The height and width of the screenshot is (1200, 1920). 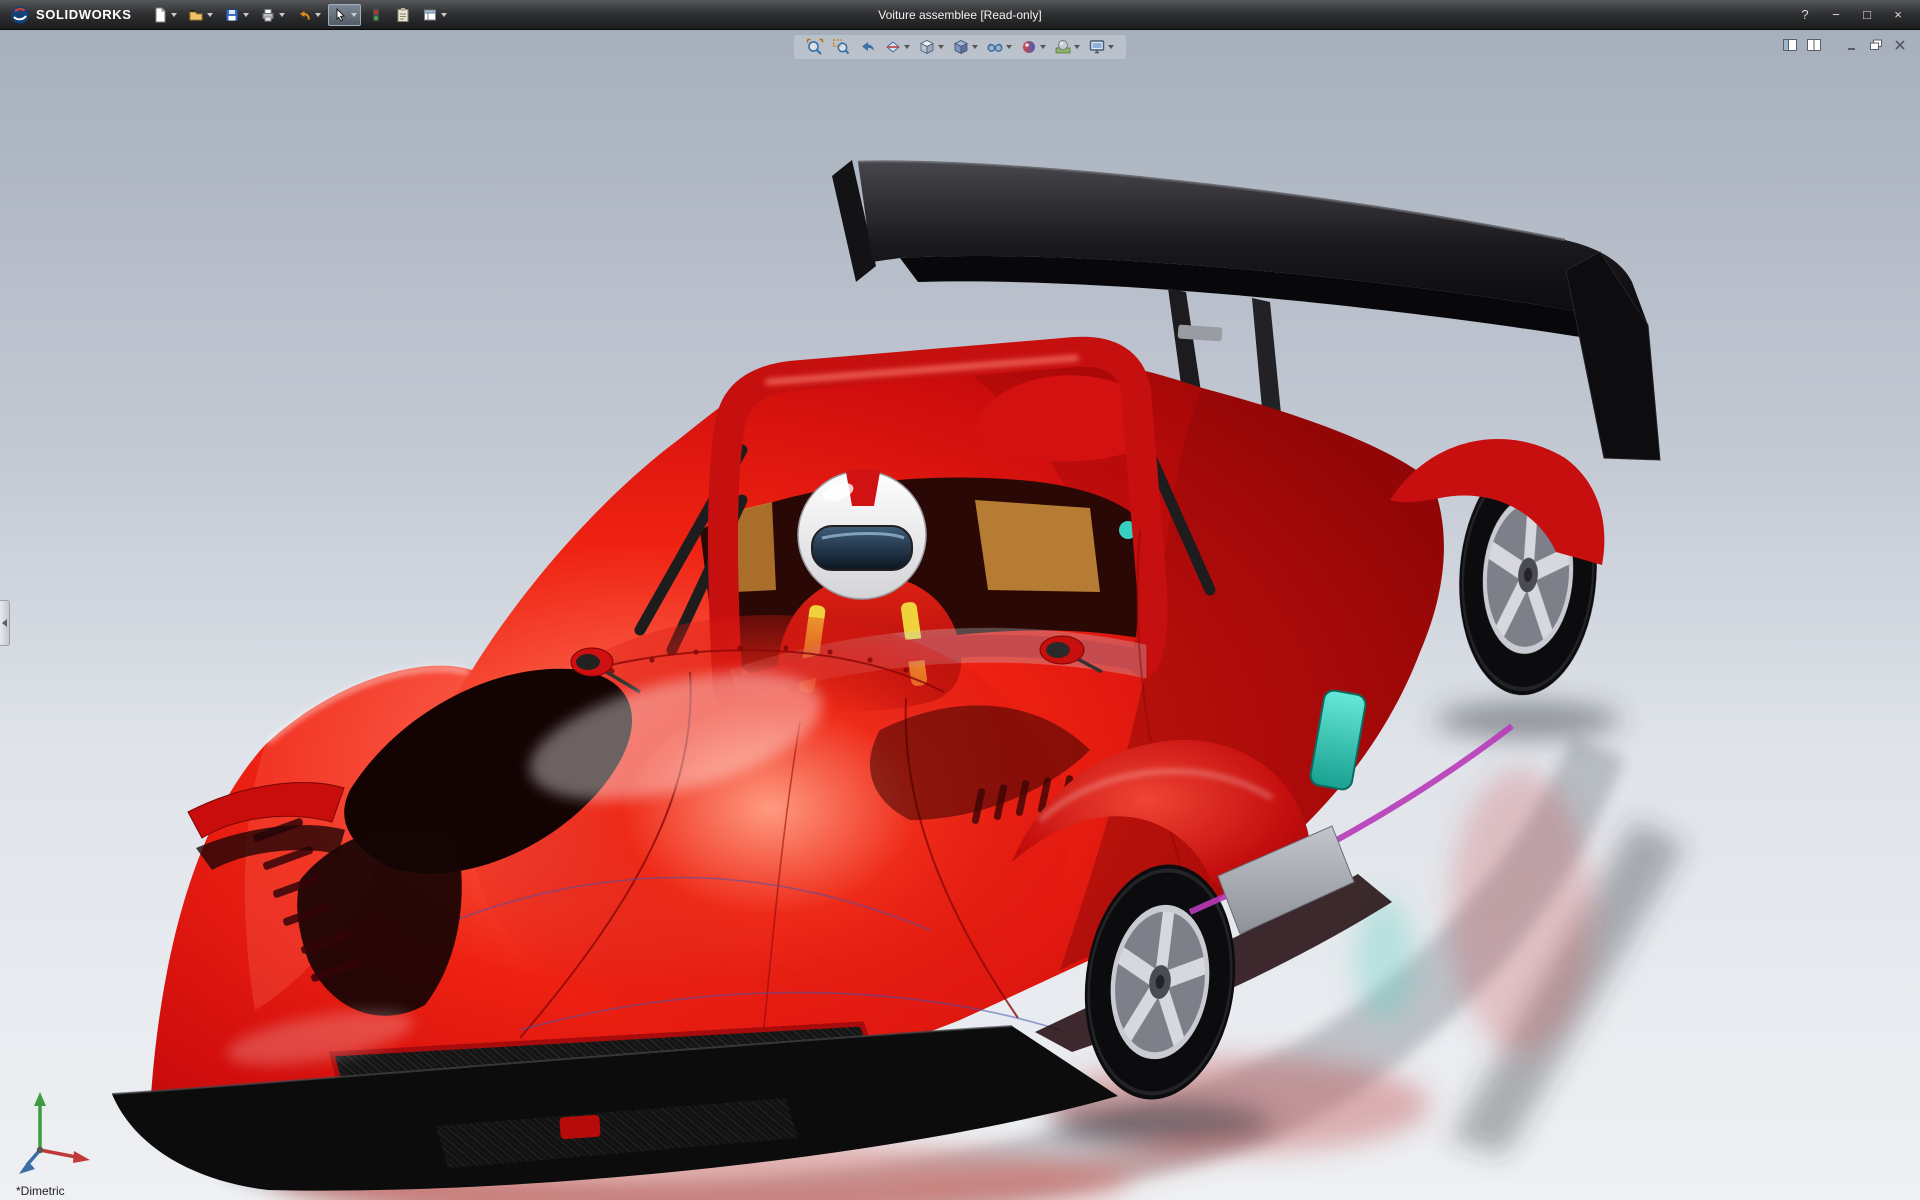 What do you see at coordinates (27, 1167) in the screenshot?
I see `z-axis-arrow` at bounding box center [27, 1167].